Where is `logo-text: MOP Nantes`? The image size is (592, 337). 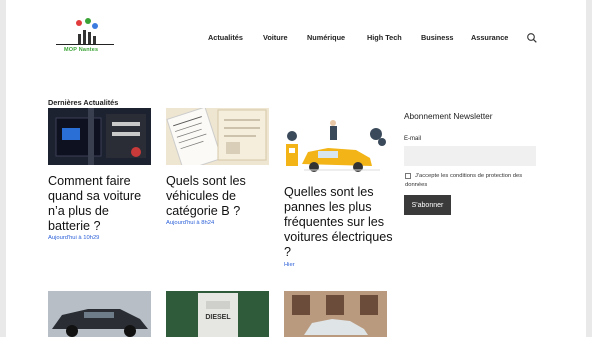 logo-text: MOP Nantes is located at coordinates (81, 50).